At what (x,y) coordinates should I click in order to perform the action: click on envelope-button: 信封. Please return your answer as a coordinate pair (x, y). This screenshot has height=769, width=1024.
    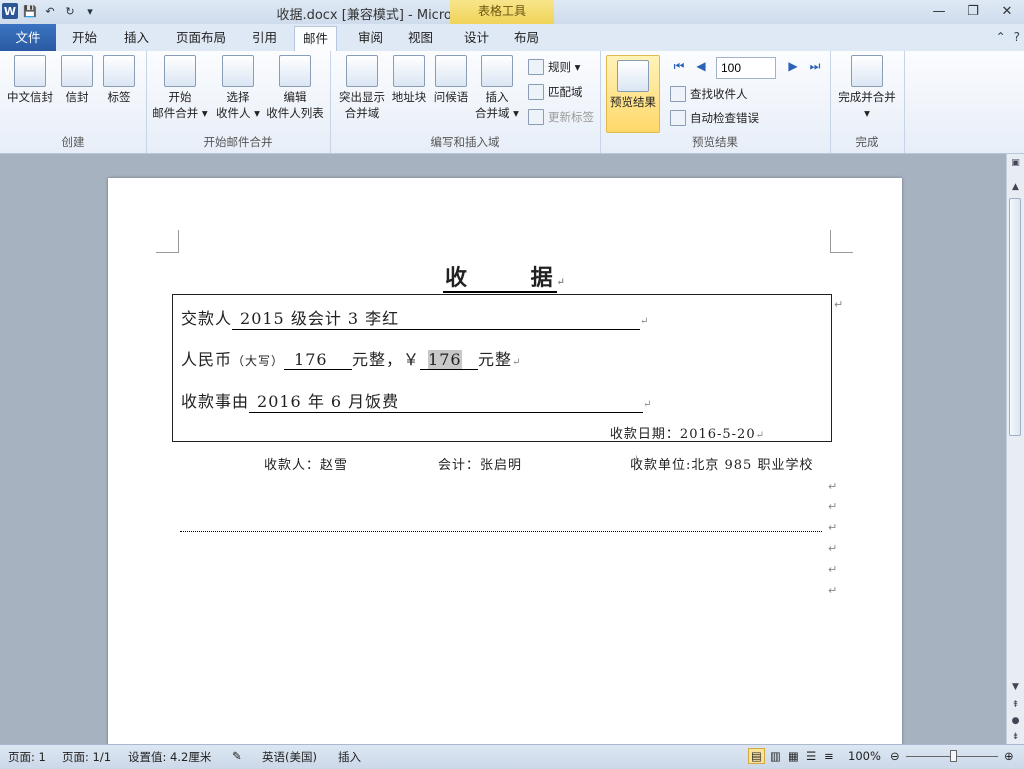
    Looking at the image, I should click on (77, 80).